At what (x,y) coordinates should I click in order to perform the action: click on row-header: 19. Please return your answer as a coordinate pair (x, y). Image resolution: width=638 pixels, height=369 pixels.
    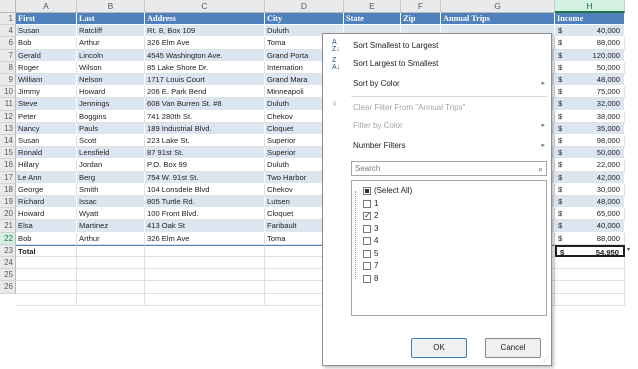
    Looking at the image, I should click on (8, 202).